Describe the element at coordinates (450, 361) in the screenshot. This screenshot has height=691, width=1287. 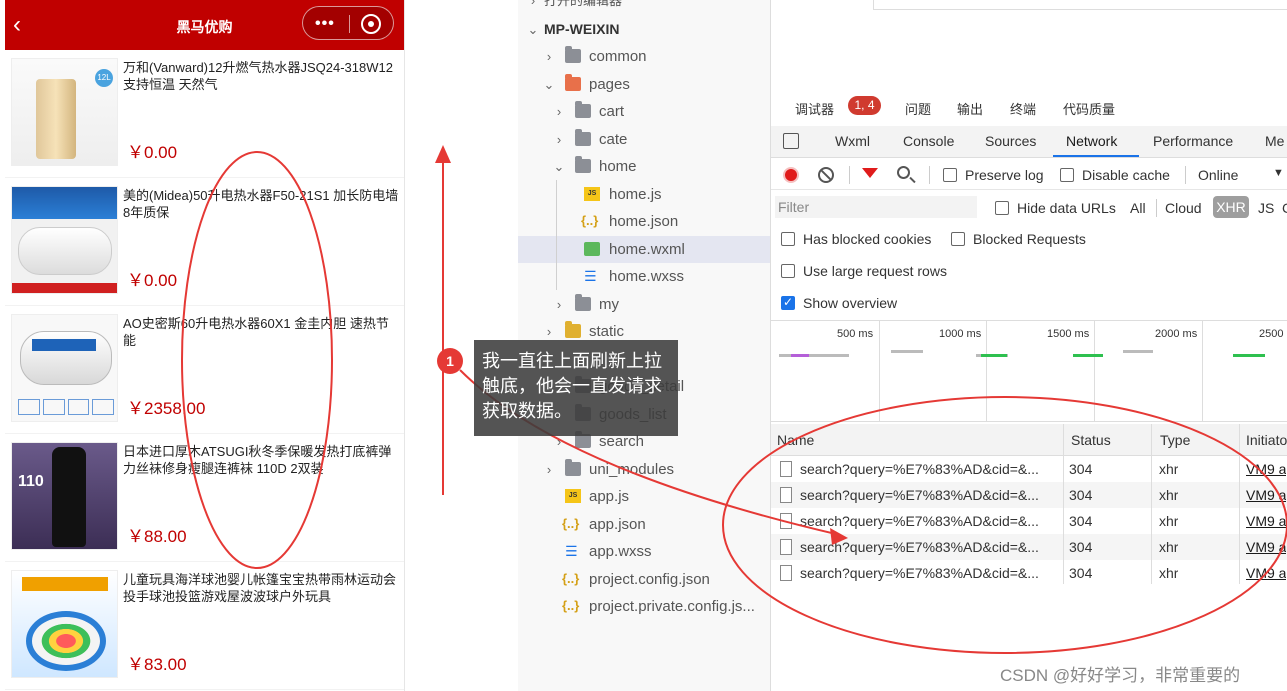
I see `step-number-badge: 1` at that location.